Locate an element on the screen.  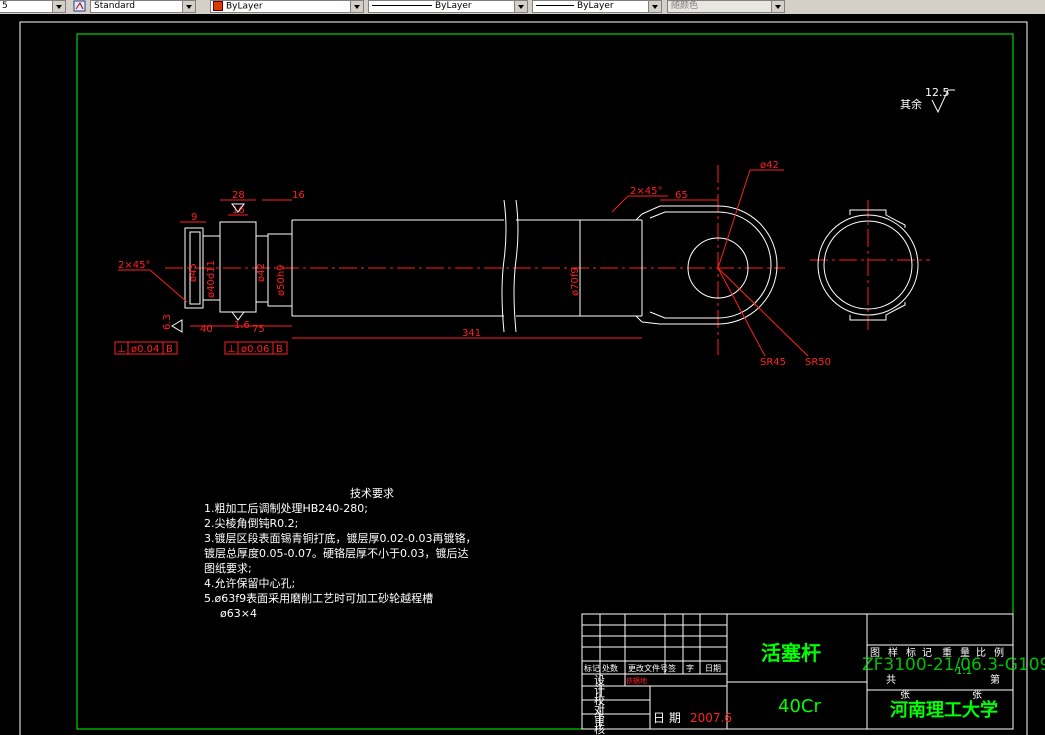
rev-label-char: 字 is located at coordinates (690, 668).